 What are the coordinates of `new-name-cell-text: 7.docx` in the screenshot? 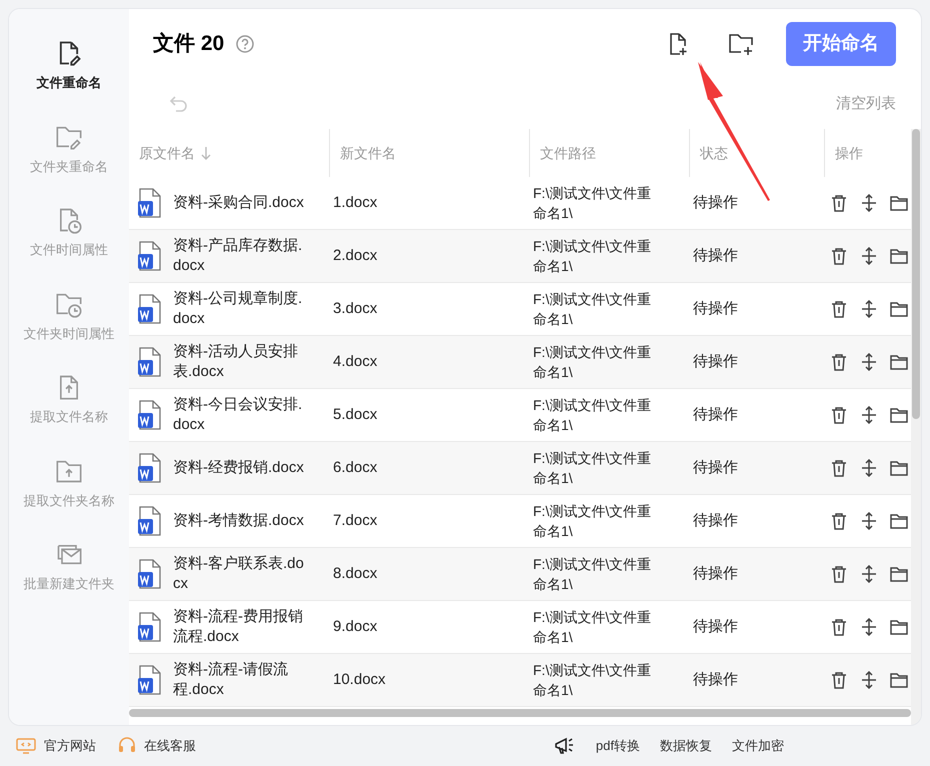 It's located at (355, 521).